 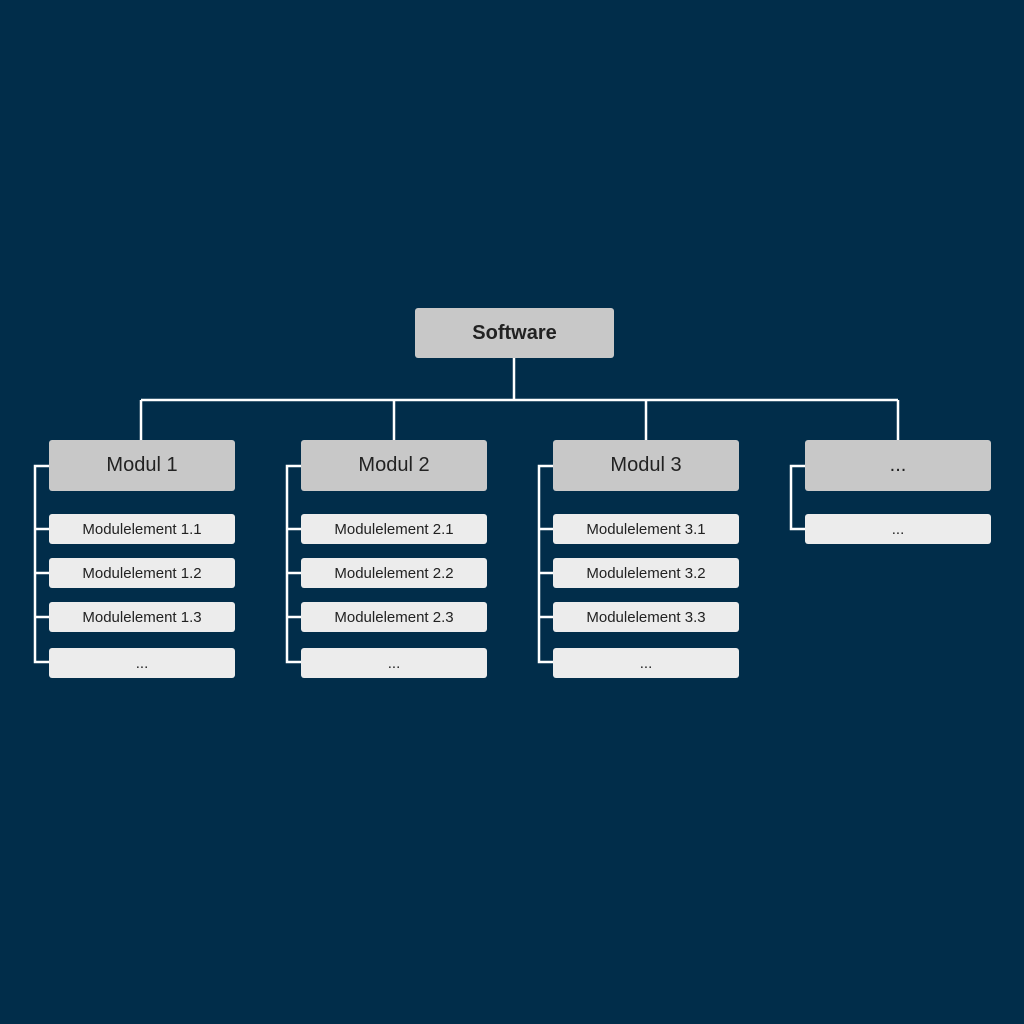 I want to click on module-3-bracket, so click(x=545, y=564).